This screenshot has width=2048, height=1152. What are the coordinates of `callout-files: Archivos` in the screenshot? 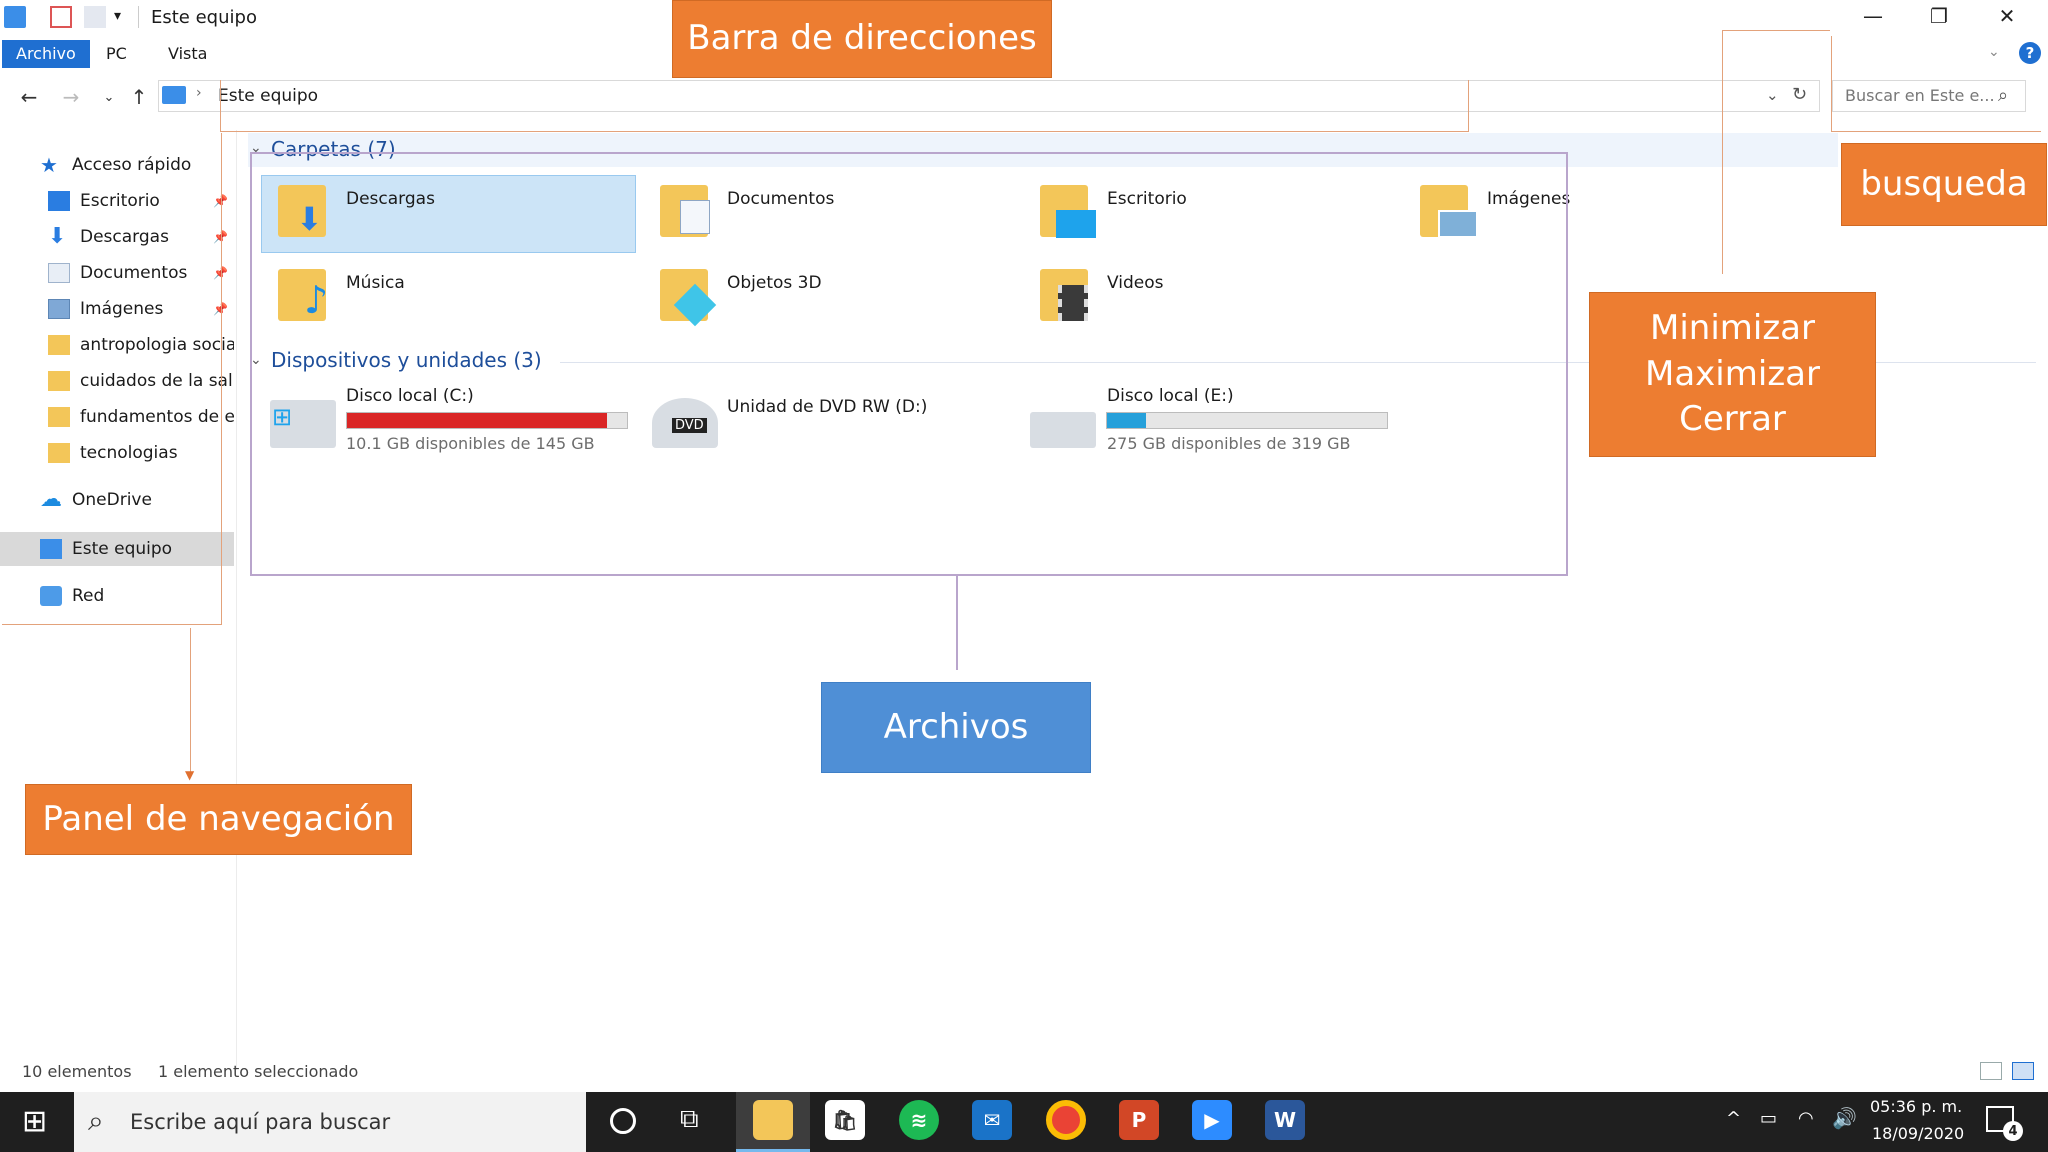 It's located at (956, 727).